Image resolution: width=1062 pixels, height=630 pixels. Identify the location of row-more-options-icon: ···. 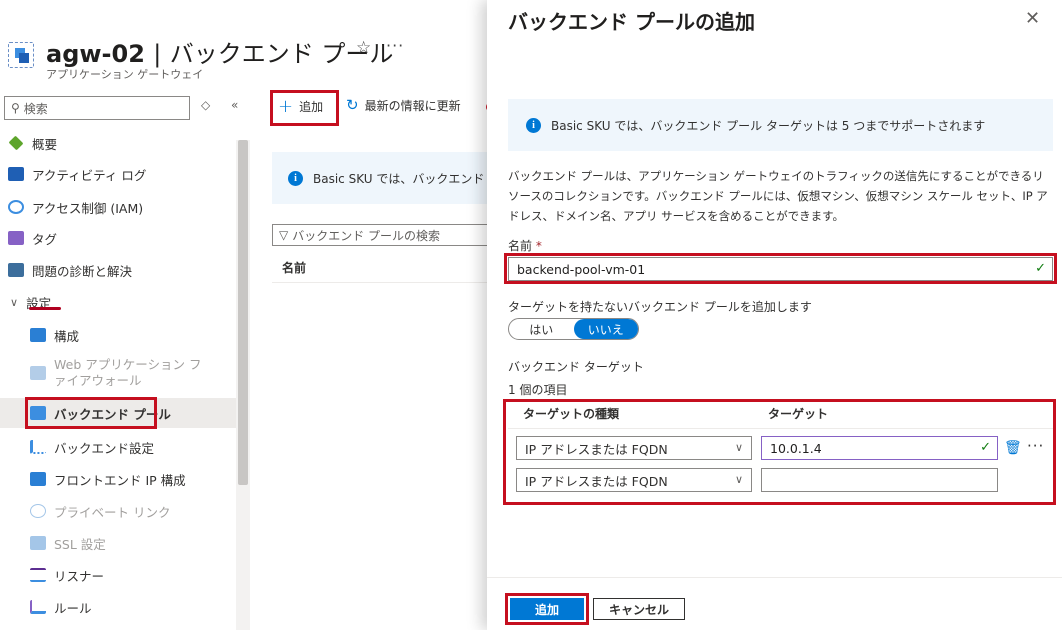
(1035, 446).